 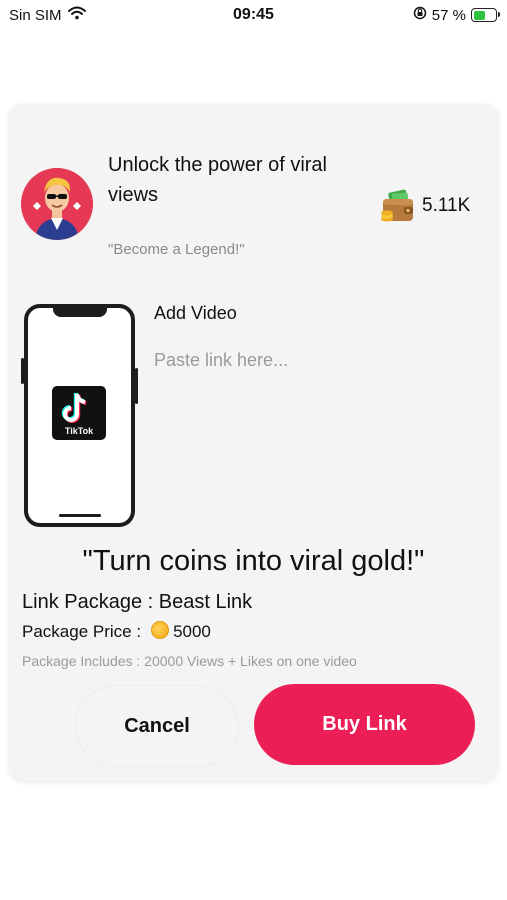 What do you see at coordinates (80, 312) in the screenshot?
I see `phone-notch` at bounding box center [80, 312].